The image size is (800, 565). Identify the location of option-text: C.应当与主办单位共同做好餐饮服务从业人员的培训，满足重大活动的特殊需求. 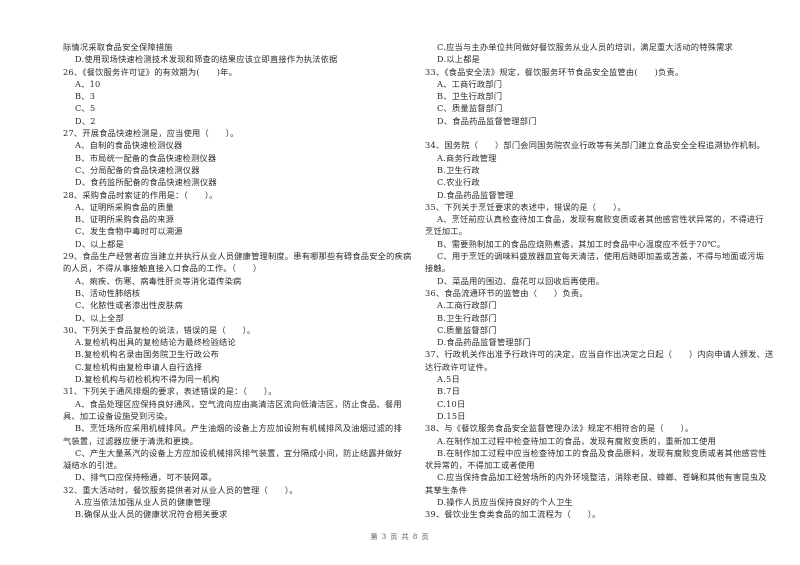
(585, 47).